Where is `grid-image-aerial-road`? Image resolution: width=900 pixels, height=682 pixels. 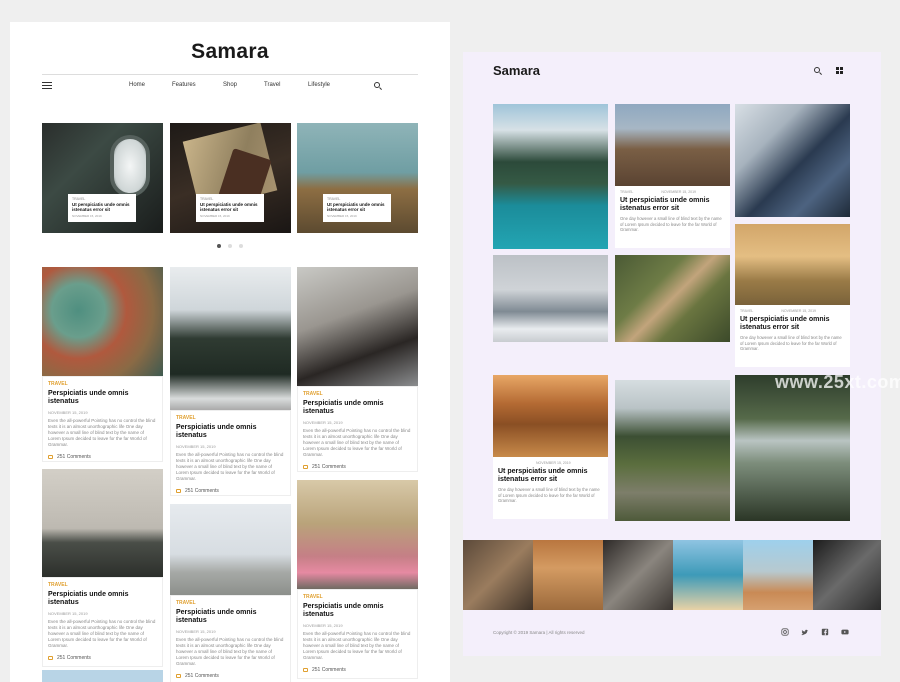
grid-image-aerial-road is located at coordinates (672, 298).